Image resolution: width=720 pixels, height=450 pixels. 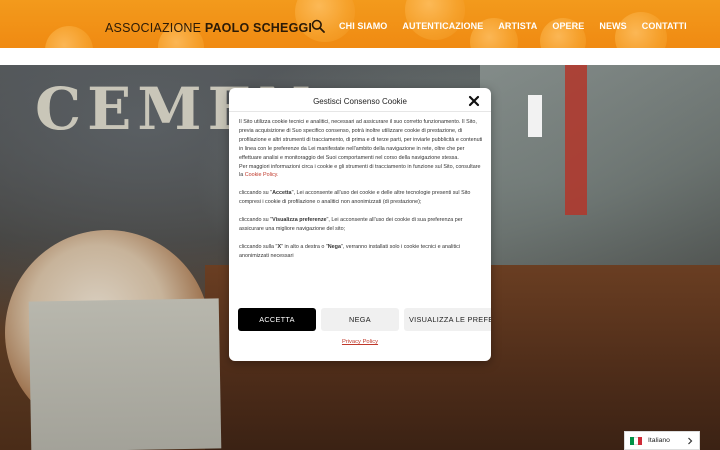 What do you see at coordinates (277, 319) in the screenshot?
I see `accept-button: ACCETTA` at bounding box center [277, 319].